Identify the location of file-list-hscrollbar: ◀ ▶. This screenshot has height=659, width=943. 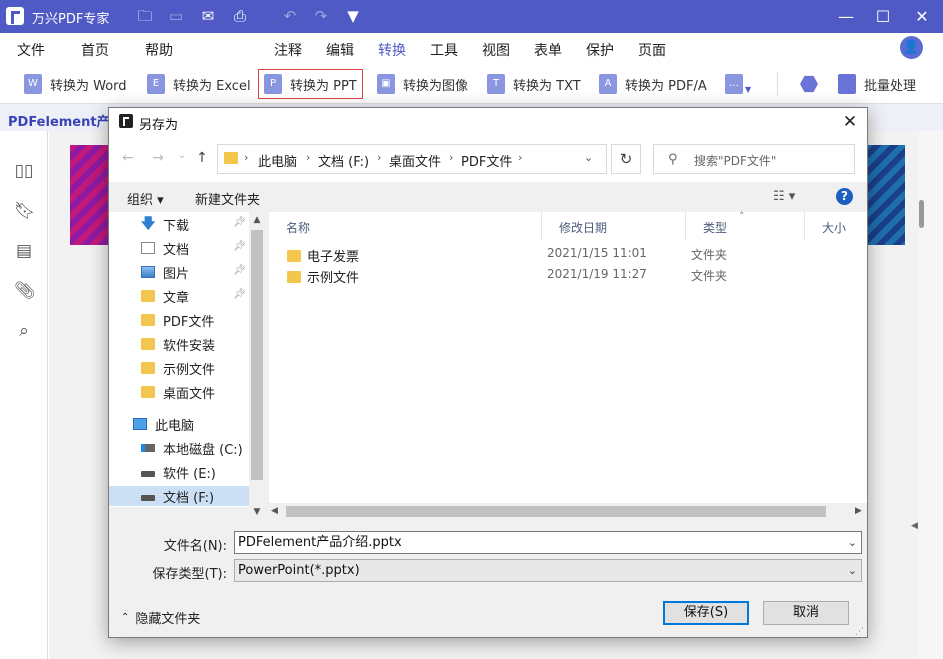
(568, 511).